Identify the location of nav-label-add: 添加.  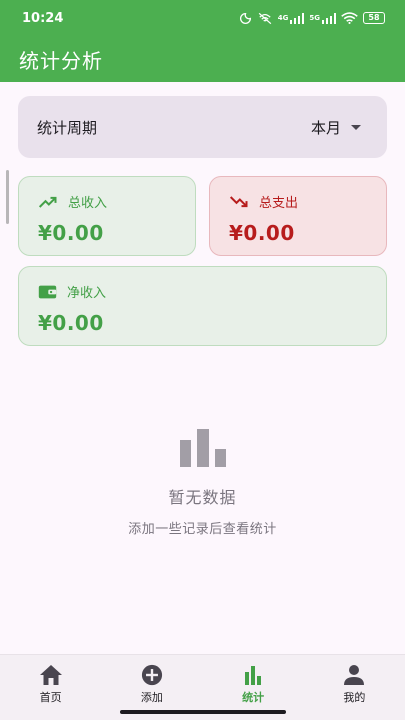
(151, 697).